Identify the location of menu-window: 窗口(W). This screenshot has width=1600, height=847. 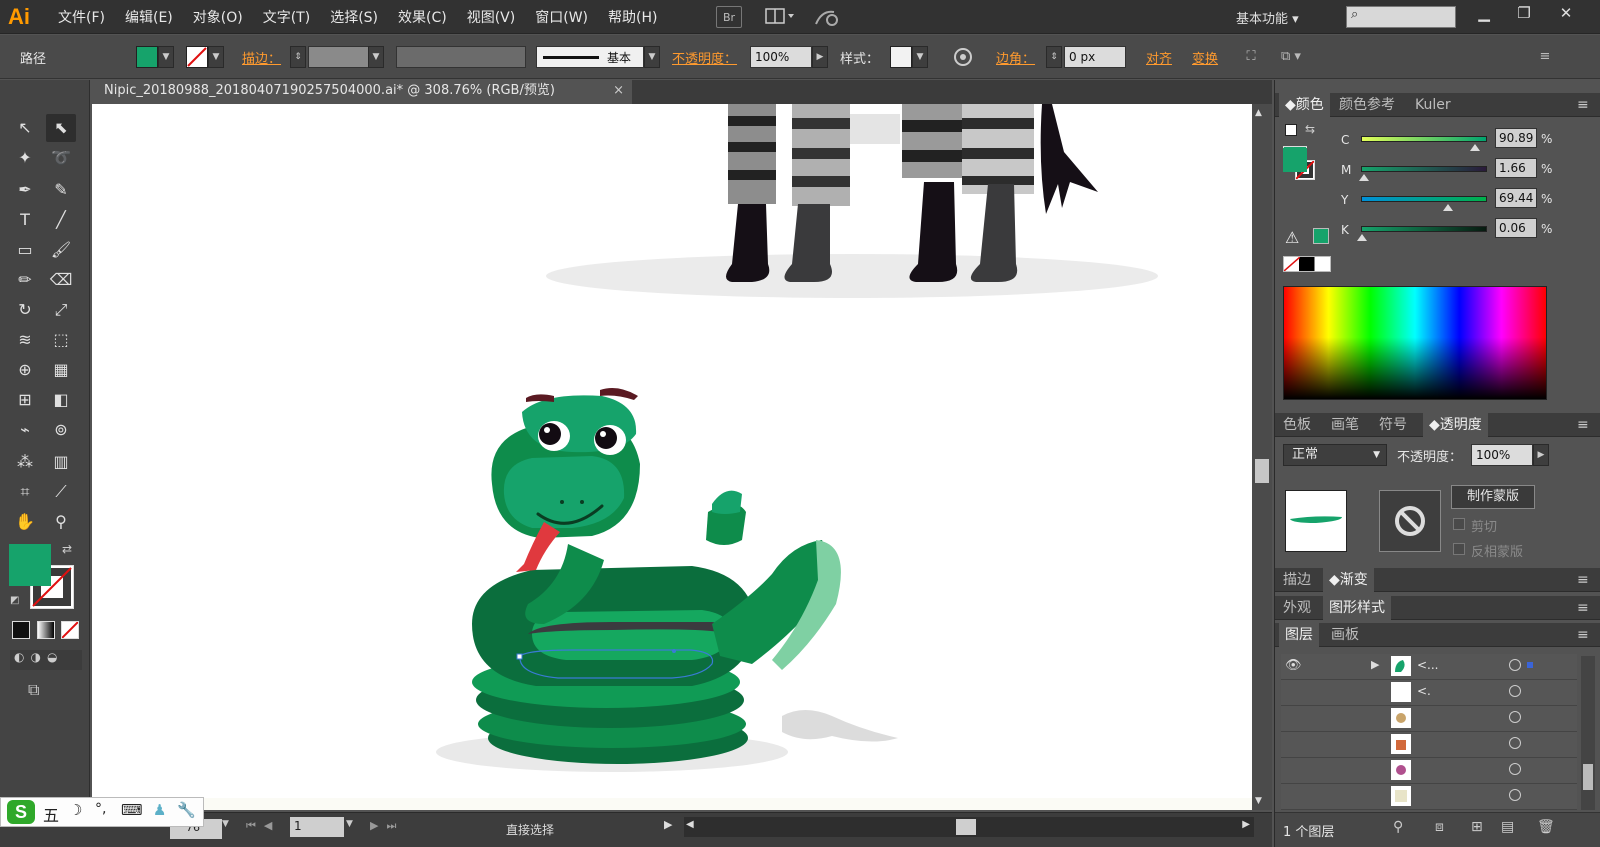
(561, 17).